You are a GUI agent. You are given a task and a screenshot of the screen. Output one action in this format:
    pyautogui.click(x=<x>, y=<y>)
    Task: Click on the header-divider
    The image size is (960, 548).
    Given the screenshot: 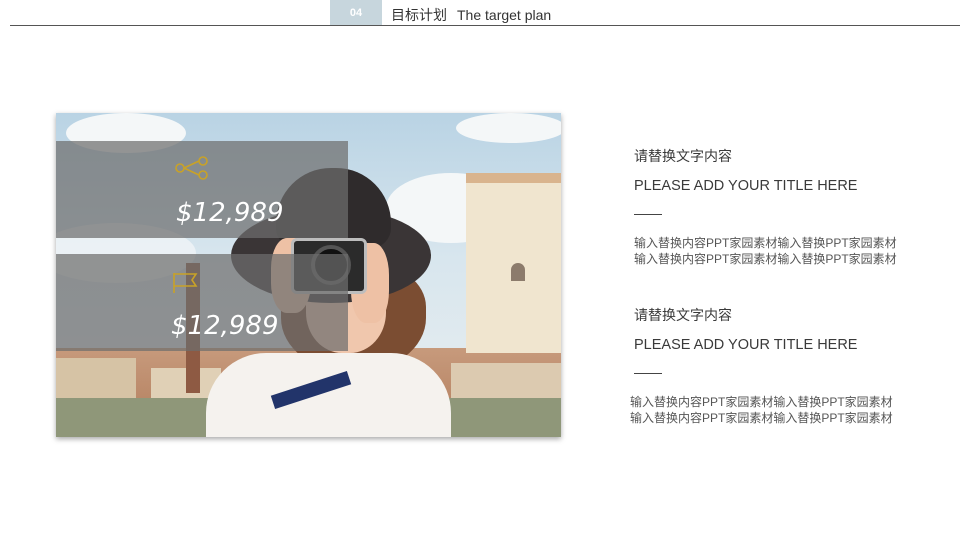 What is the action you would take?
    pyautogui.click(x=485, y=25)
    